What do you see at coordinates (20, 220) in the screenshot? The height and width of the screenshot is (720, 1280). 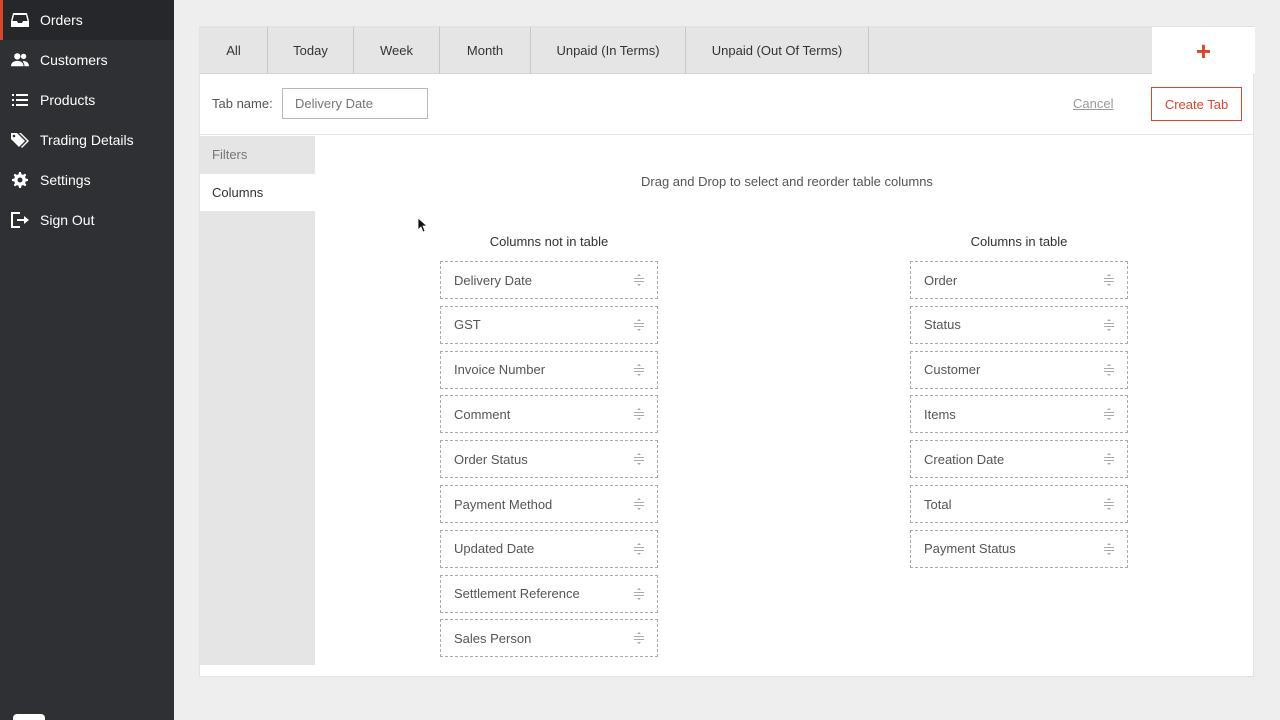 I see `sign-out-icon` at bounding box center [20, 220].